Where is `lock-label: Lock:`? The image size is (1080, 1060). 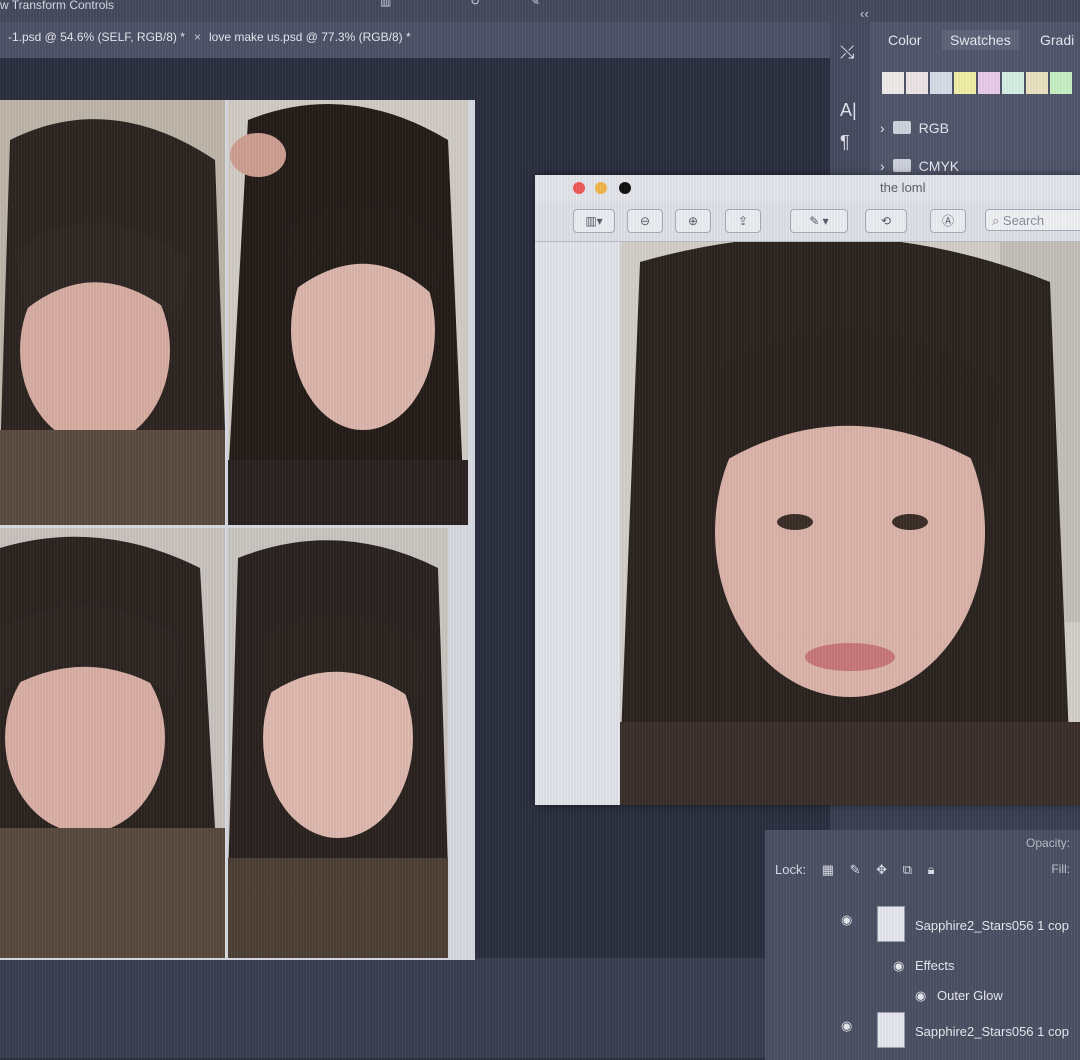 lock-label: Lock: is located at coordinates (791, 869).